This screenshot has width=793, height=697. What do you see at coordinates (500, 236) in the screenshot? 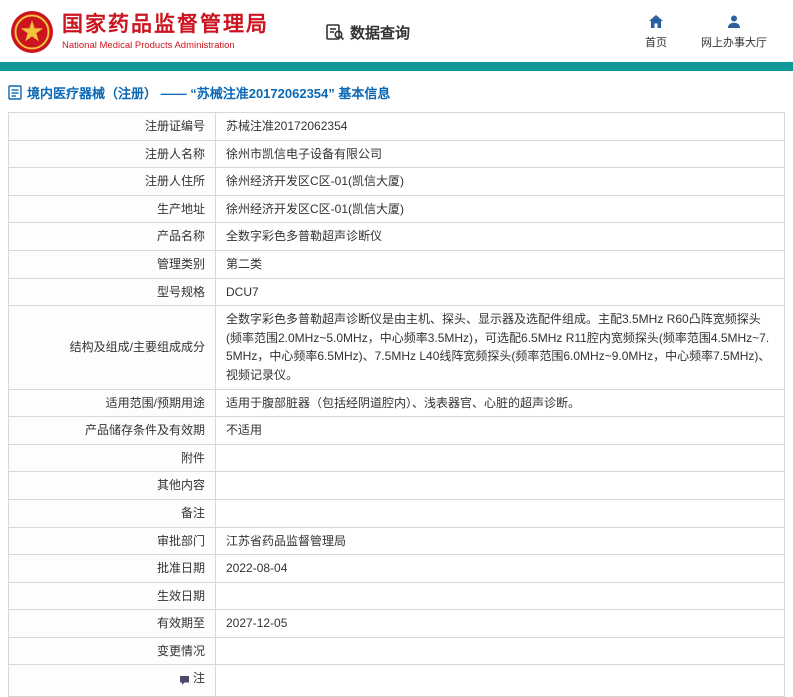
I see `row-value: 全数字彩色多普勒超声诊断仪` at bounding box center [500, 236].